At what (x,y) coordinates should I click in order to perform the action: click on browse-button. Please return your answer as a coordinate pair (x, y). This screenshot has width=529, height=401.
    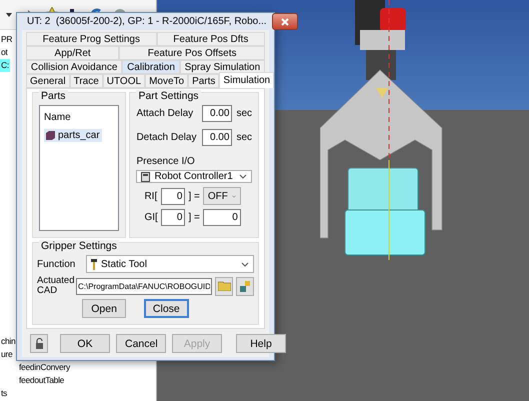
    Looking at the image, I should click on (224, 286).